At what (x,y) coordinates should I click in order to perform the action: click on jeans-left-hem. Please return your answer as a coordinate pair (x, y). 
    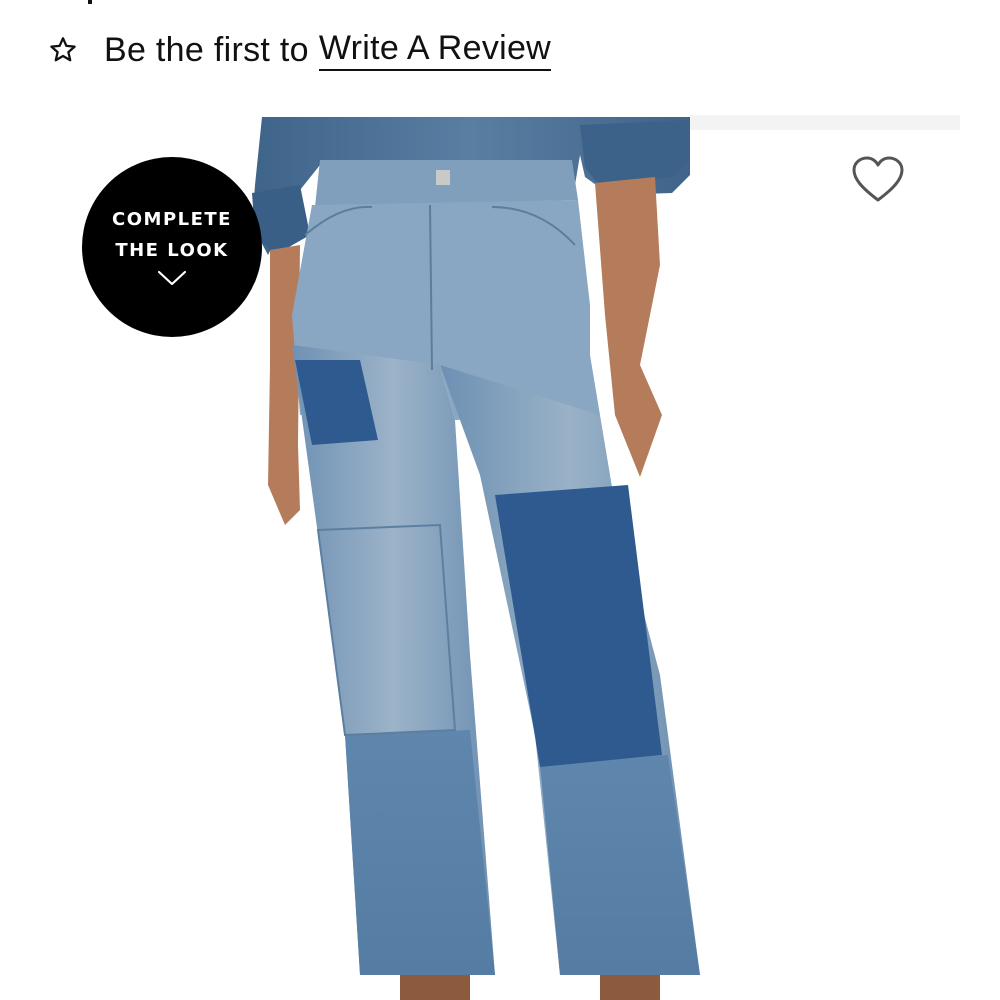
    Looking at the image, I should click on (420, 852).